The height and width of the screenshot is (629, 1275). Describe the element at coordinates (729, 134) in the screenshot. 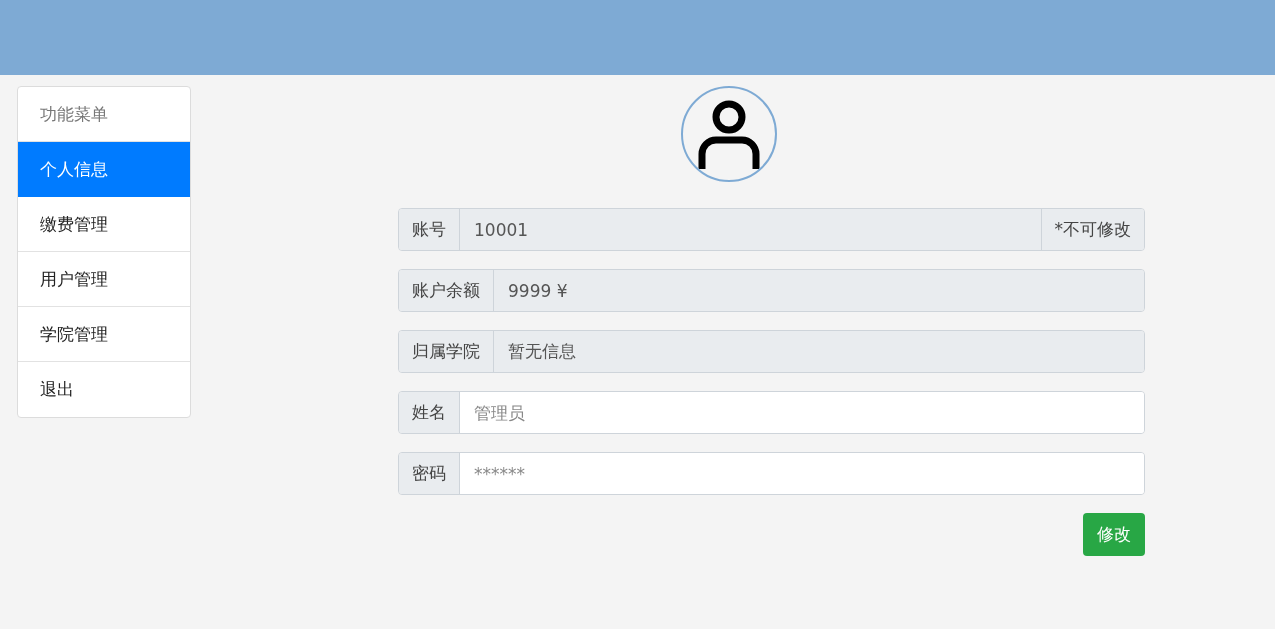

I see `user-avatar-icon` at that location.